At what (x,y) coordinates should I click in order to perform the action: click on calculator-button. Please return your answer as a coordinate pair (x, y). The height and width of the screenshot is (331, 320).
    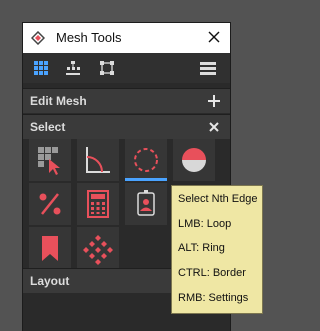
    Looking at the image, I should click on (98, 204).